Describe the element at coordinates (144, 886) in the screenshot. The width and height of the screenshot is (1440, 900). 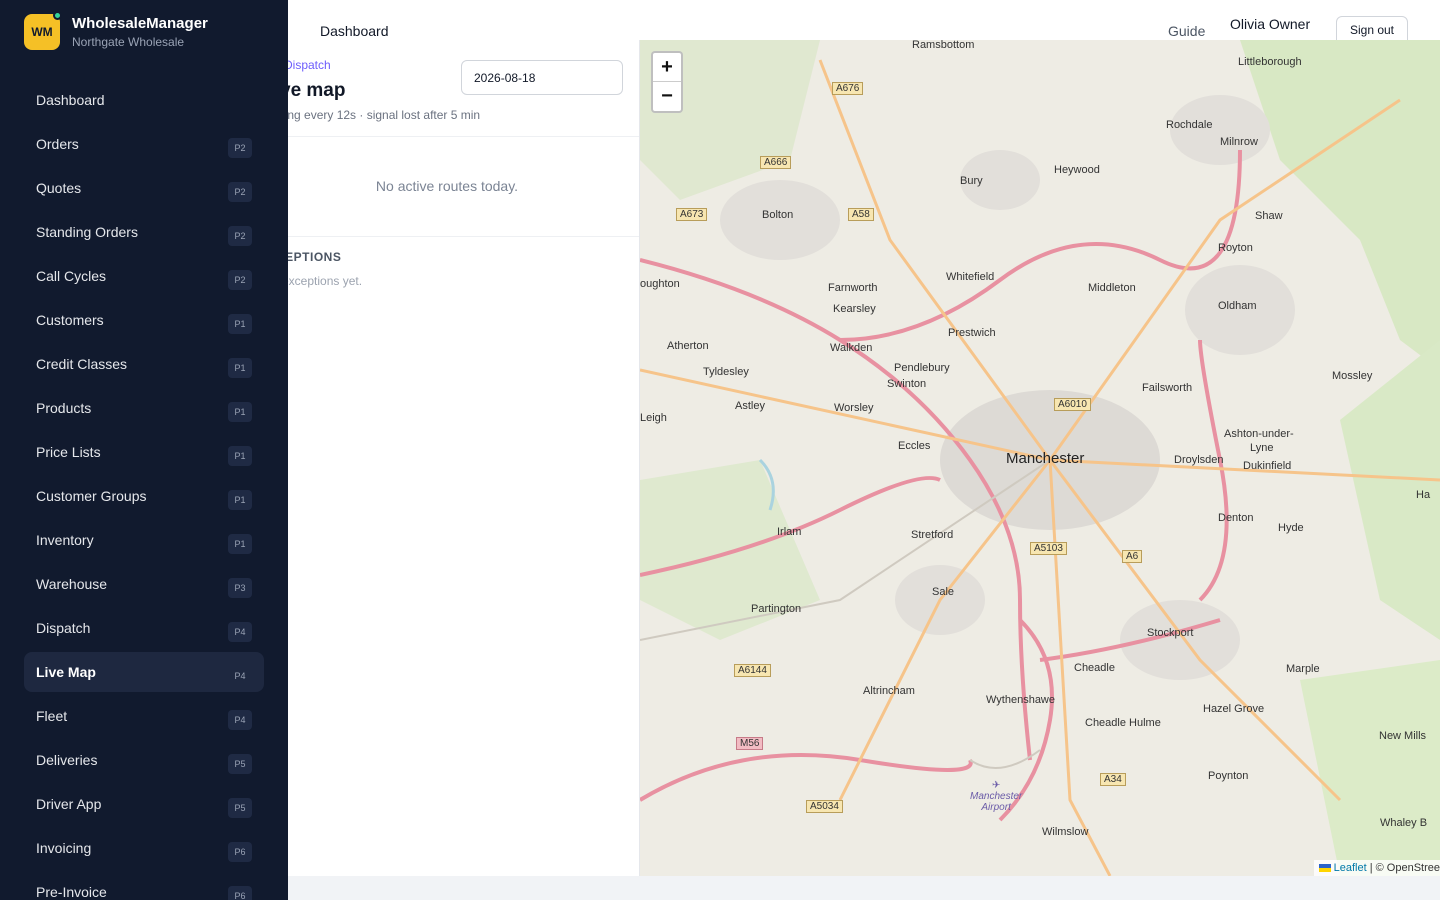
I see `sidebar-item-pre-invoice: Pre-Invoice P6` at that location.